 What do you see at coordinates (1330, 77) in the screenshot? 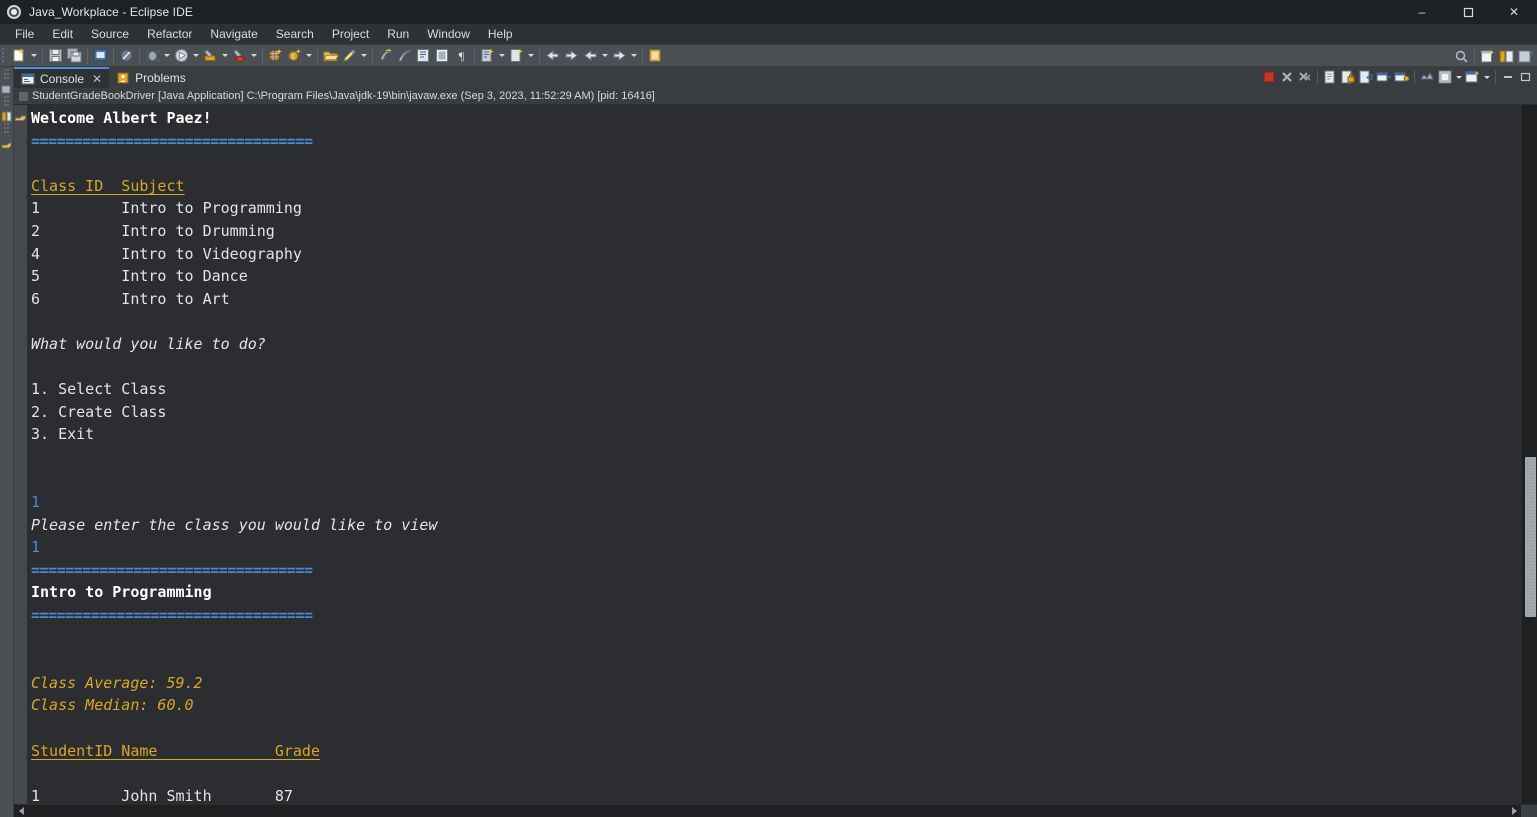
I see `clear-console-icon` at bounding box center [1330, 77].